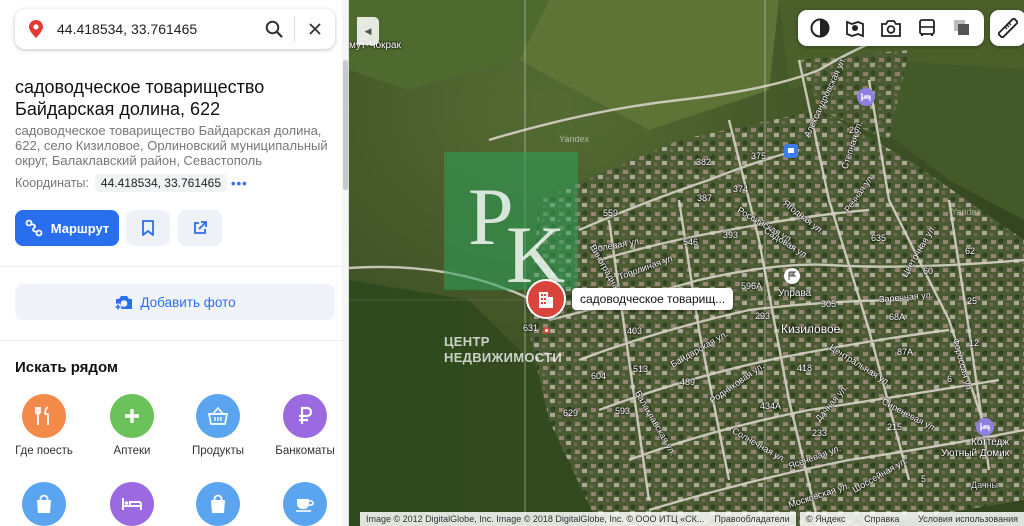 This screenshot has height=526, width=1024. Describe the element at coordinates (123, 303) in the screenshot. I see `camera-icon` at that location.